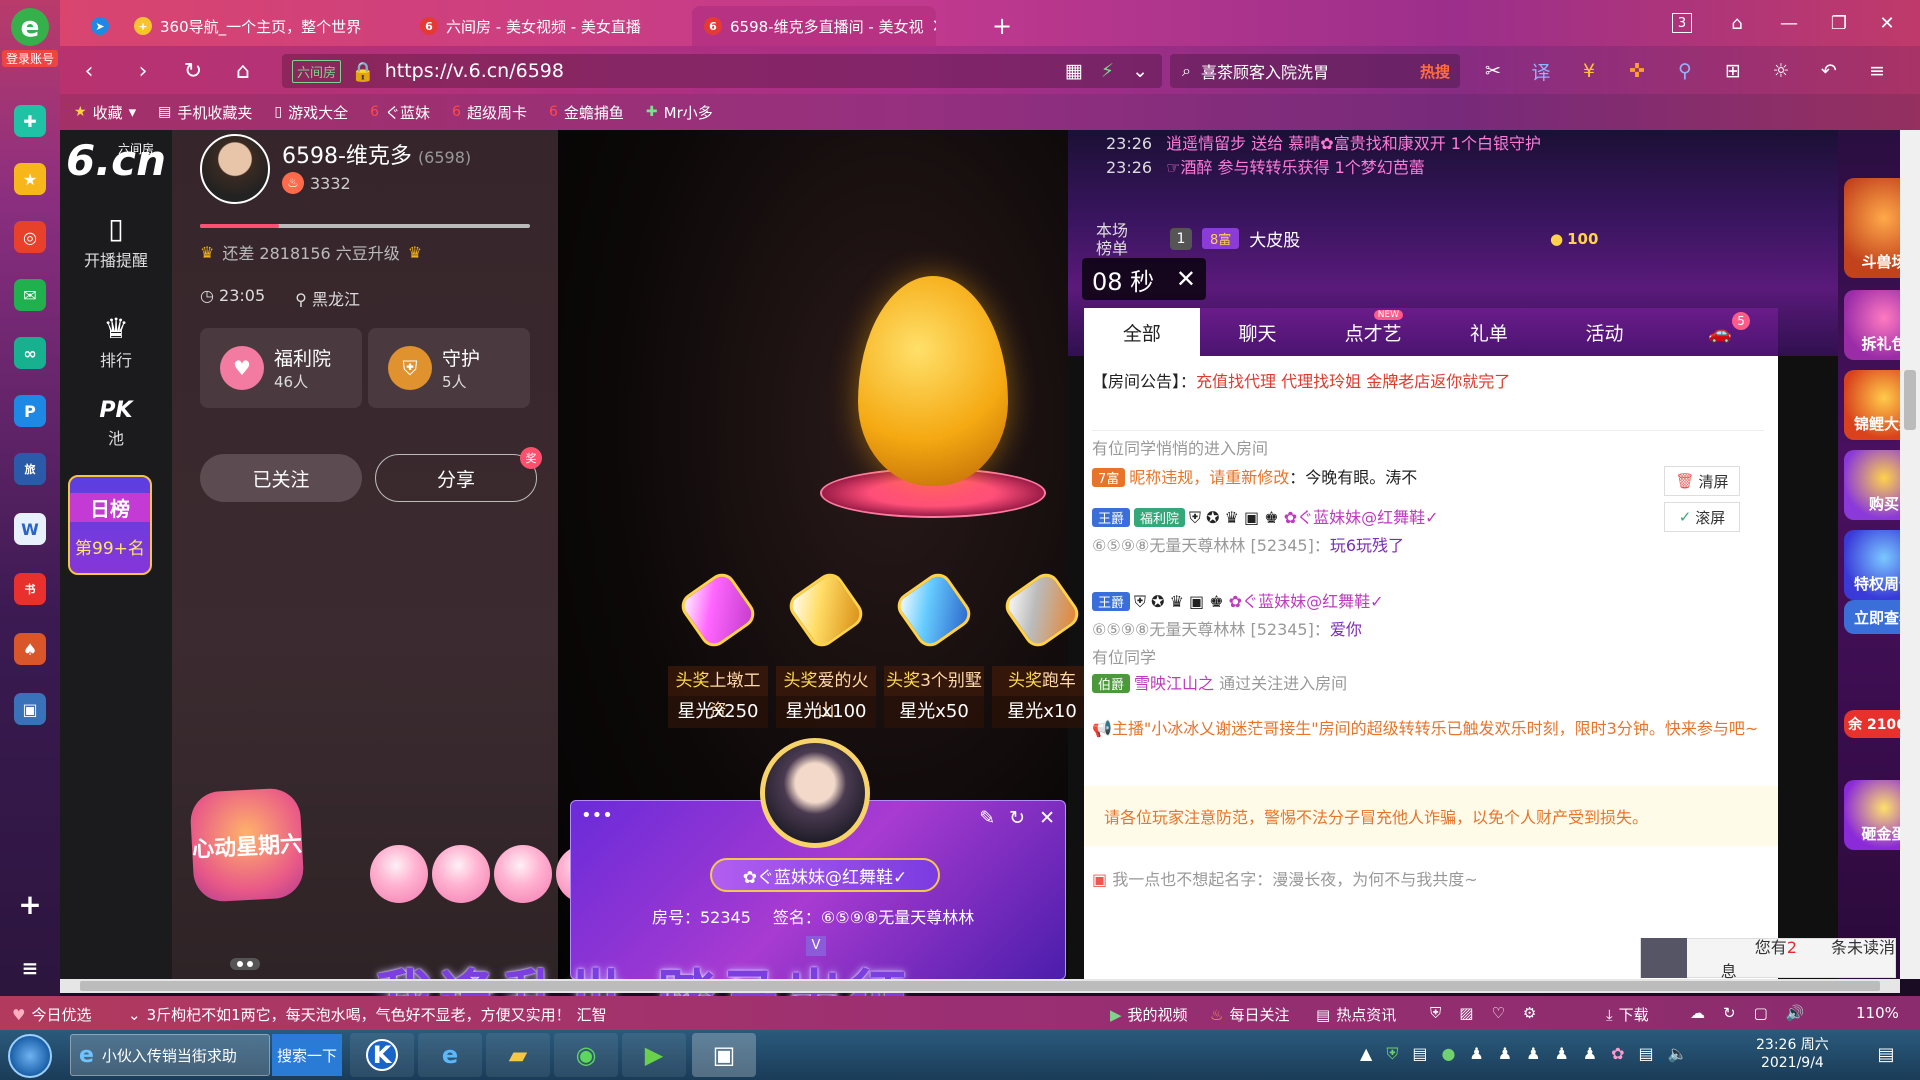 The width and height of the screenshot is (1920, 1080). I want to click on star-icon: ★, so click(30, 179).